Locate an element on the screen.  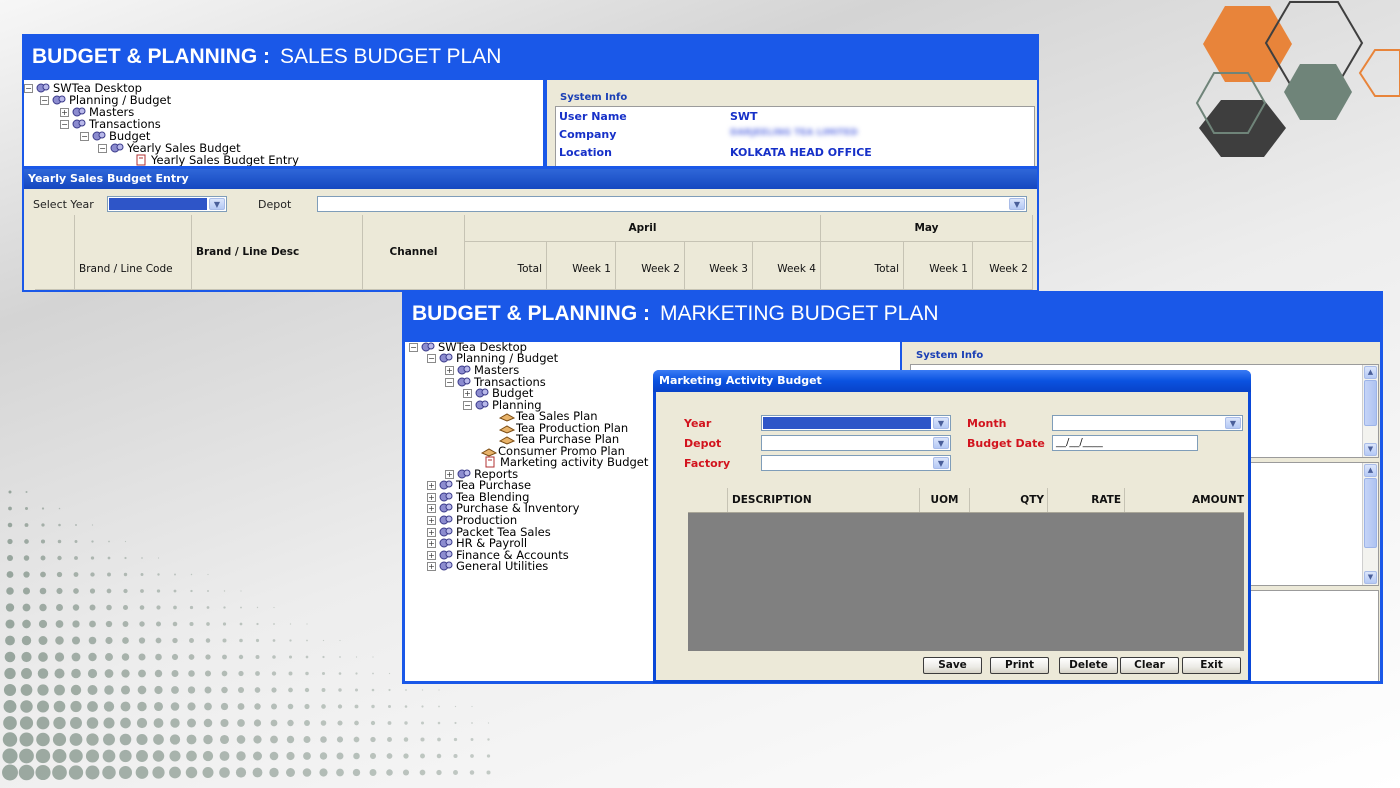
april-week-3-header: Week 3 is located at coordinates (719, 266).